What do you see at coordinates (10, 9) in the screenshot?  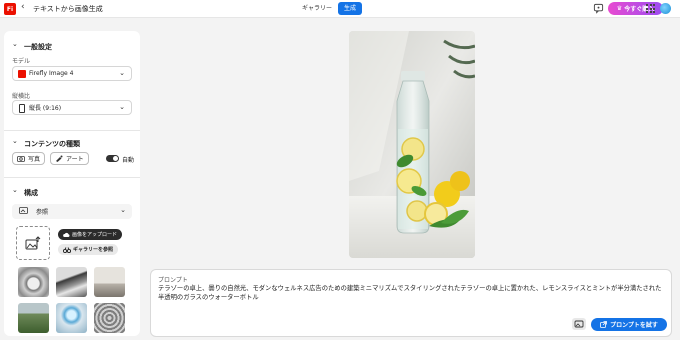 I see `firefly-logo: Fi` at bounding box center [10, 9].